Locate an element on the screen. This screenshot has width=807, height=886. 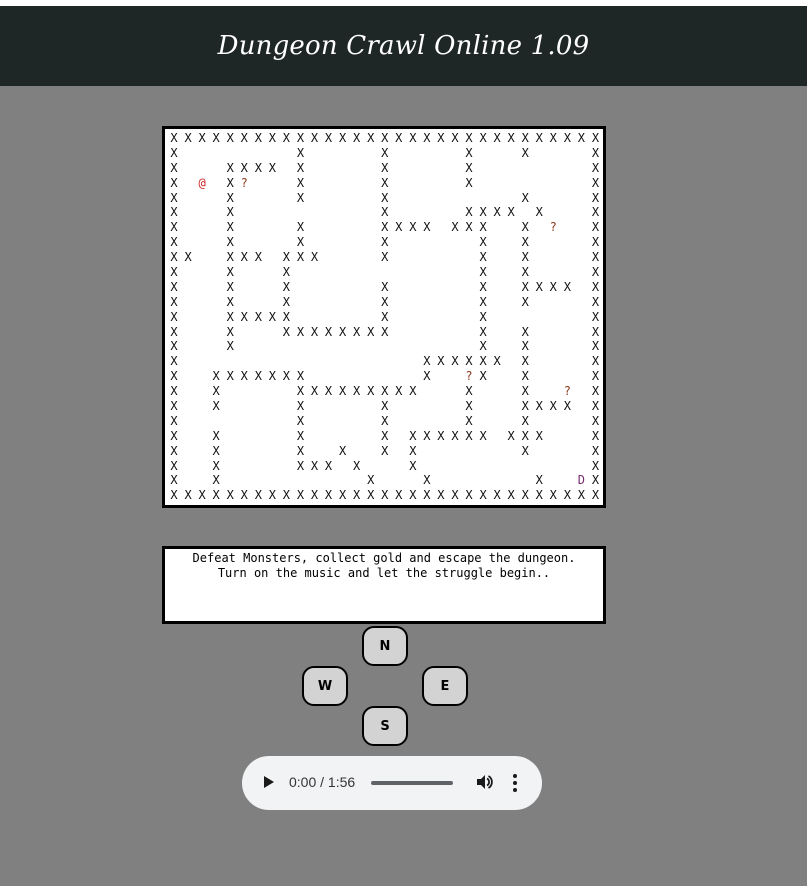
north-button: N is located at coordinates (385, 646).